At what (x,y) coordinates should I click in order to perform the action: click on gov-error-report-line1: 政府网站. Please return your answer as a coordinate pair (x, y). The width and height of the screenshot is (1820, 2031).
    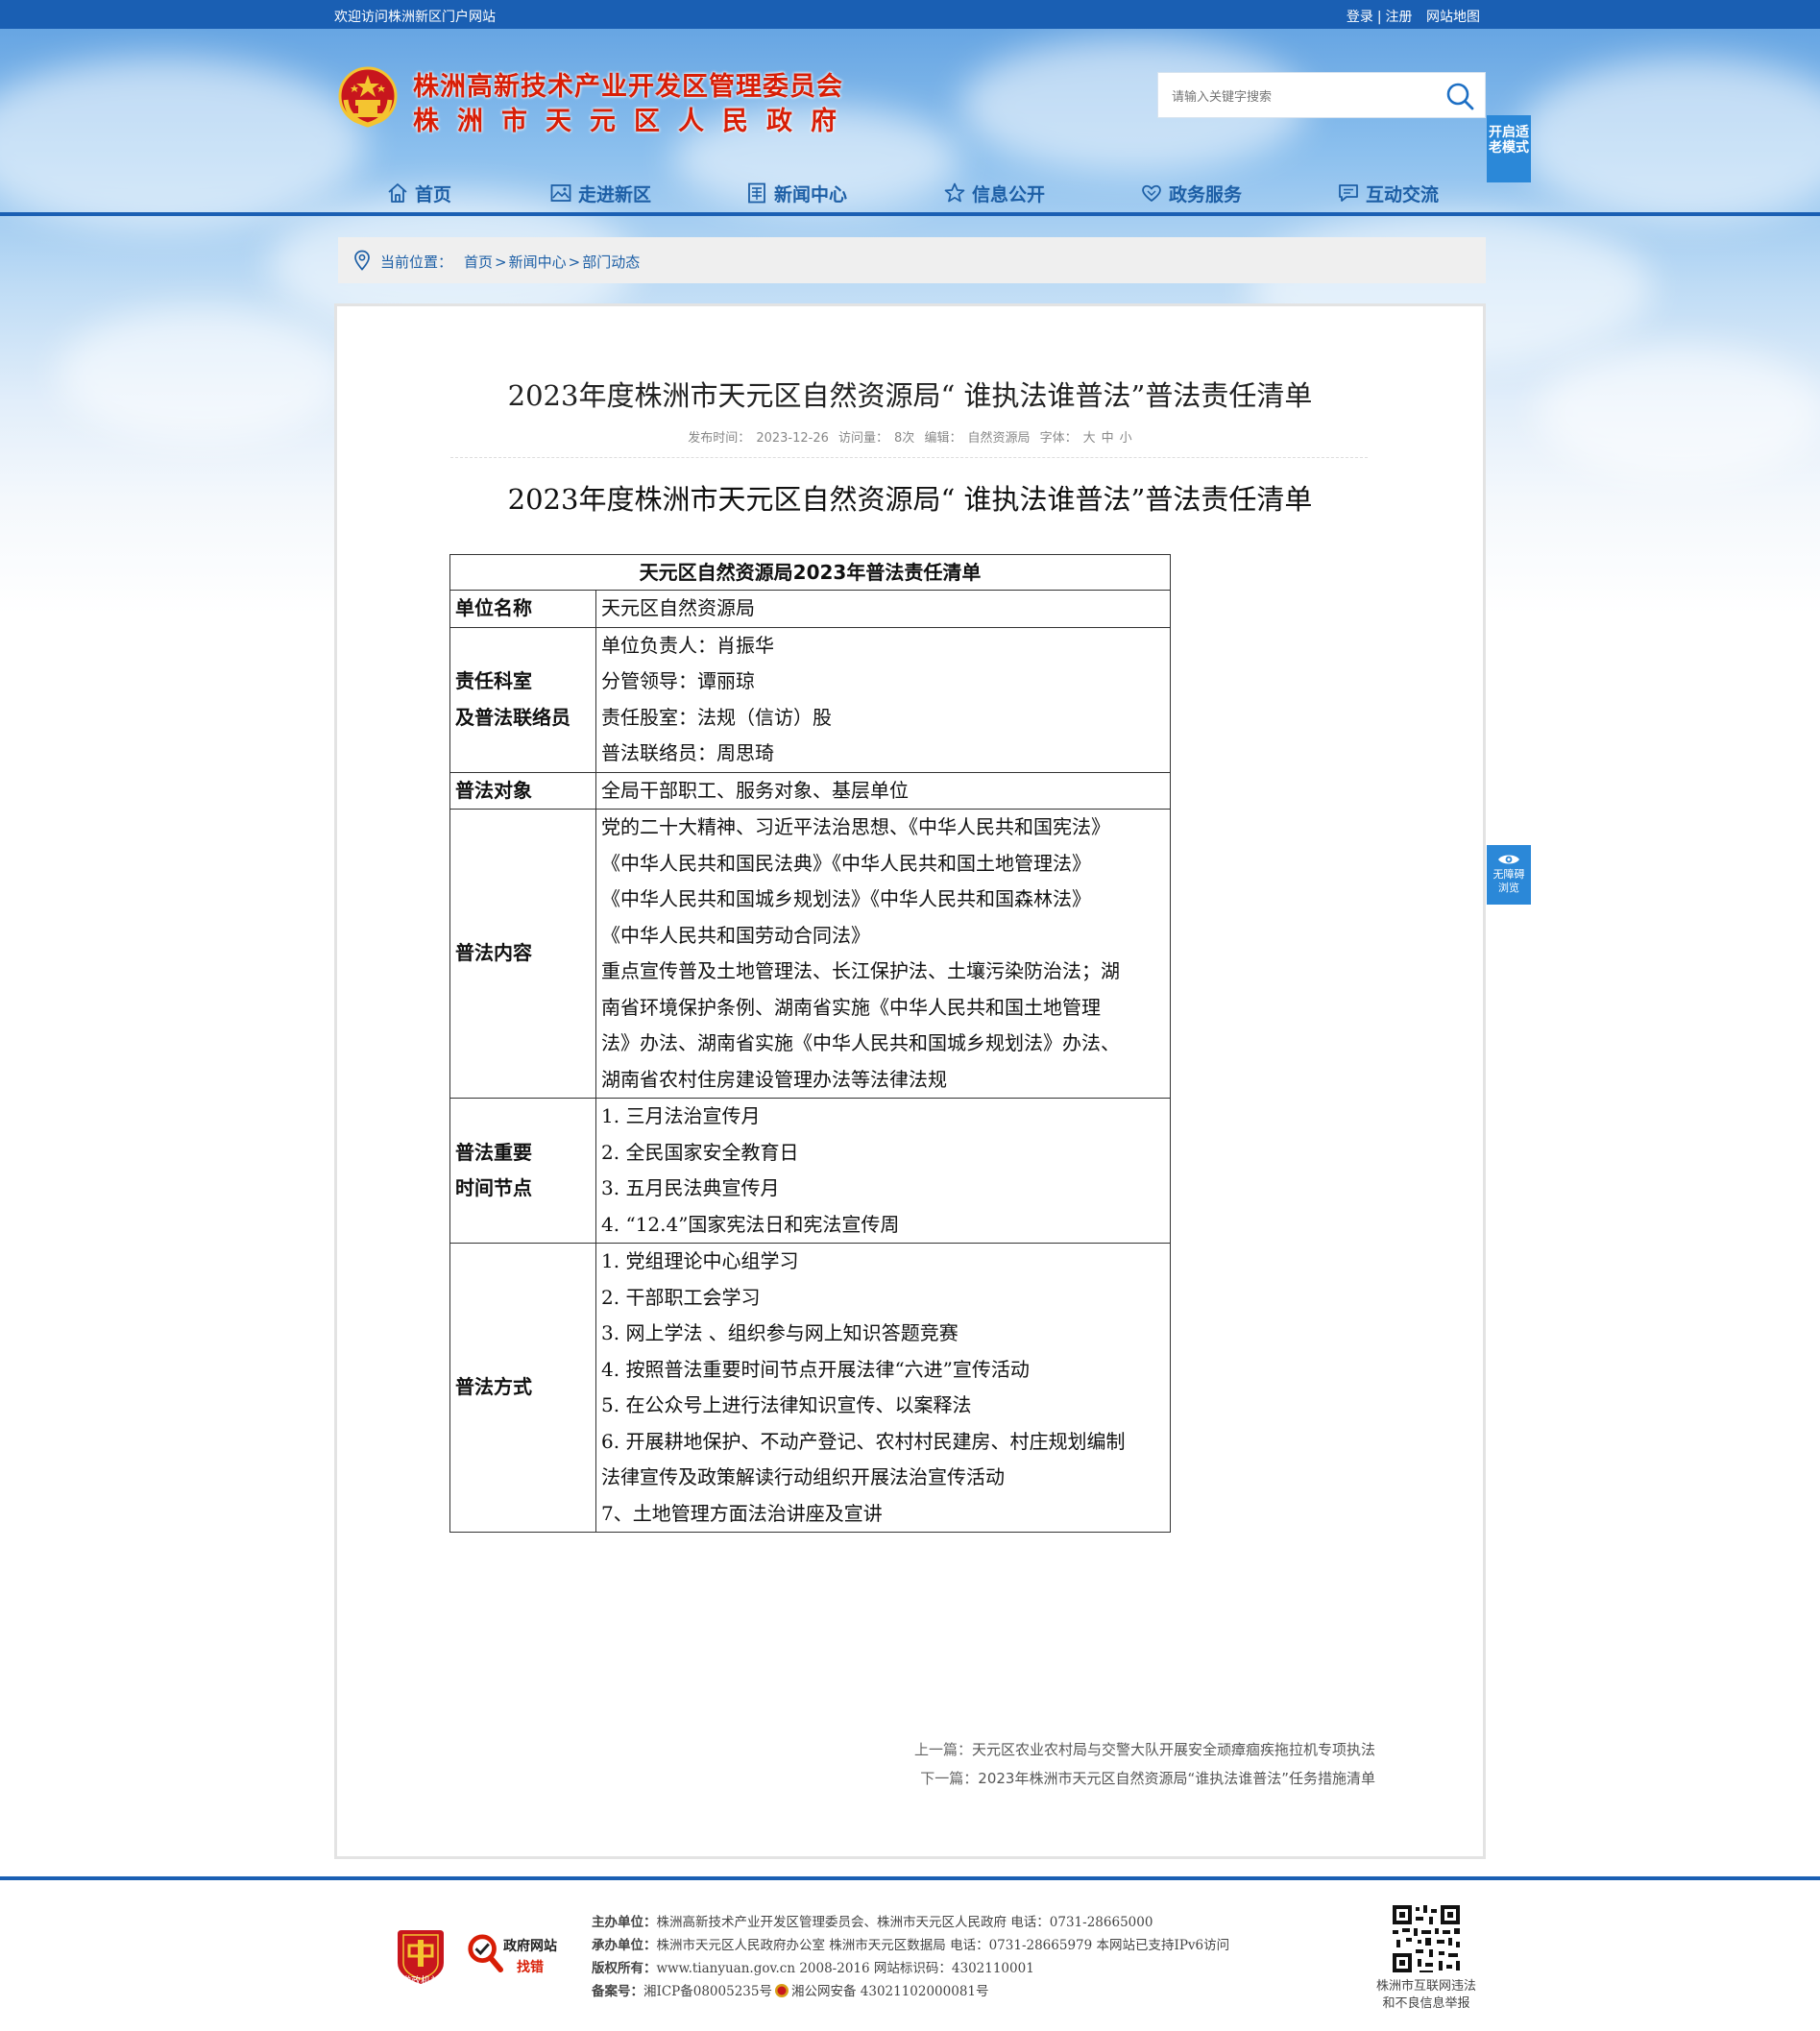
    Looking at the image, I should click on (530, 1947).